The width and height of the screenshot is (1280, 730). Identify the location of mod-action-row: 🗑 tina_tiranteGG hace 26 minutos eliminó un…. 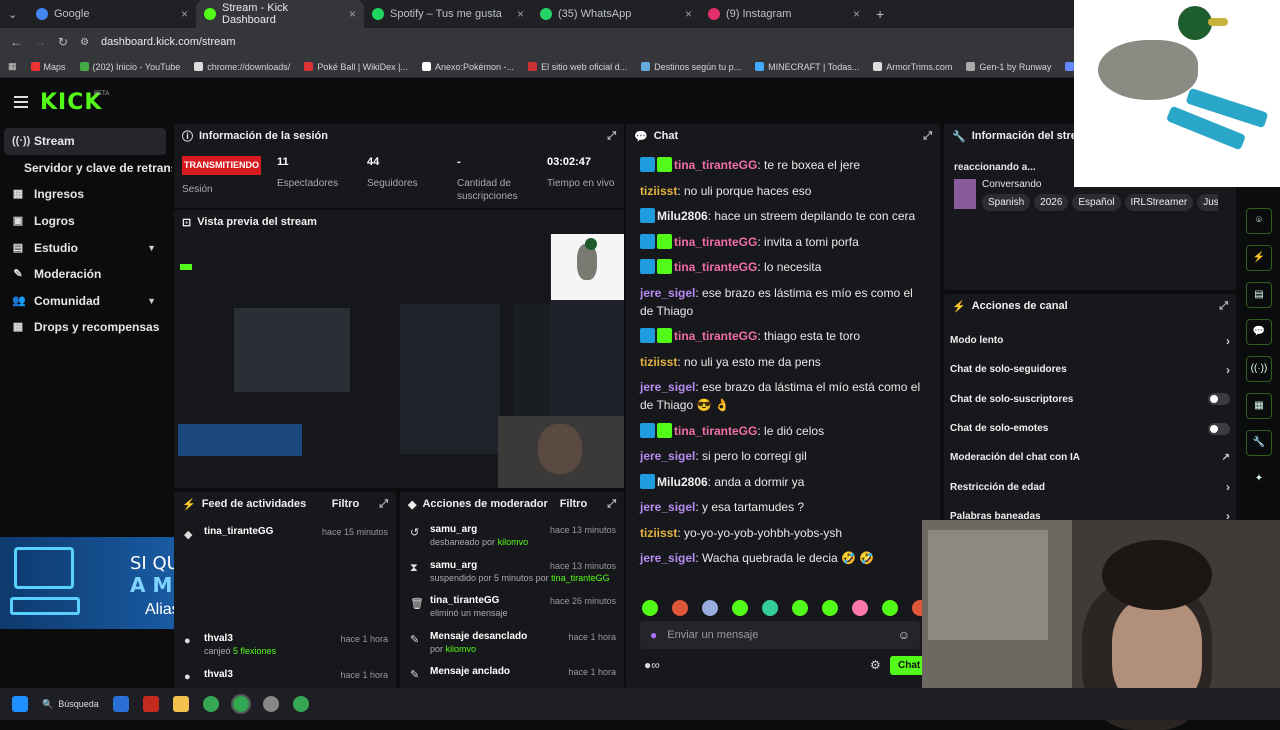
(512, 609).